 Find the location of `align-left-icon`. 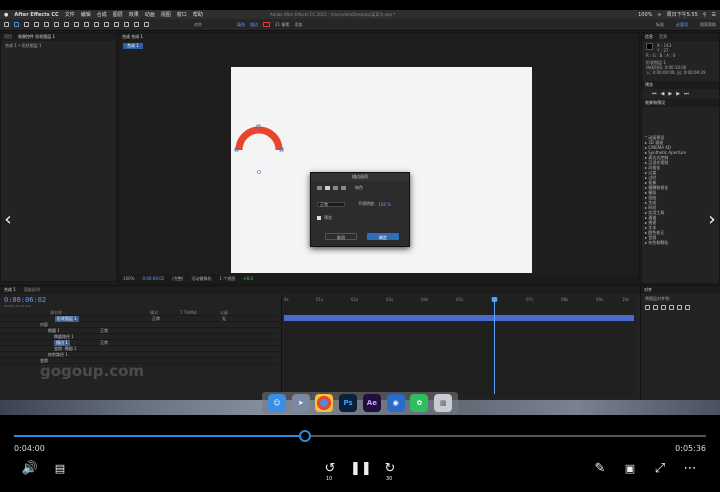

align-left-icon is located at coordinates (647, 307).